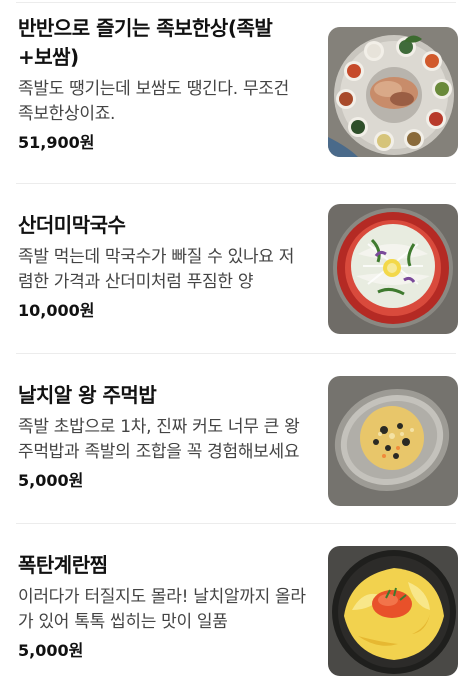  Describe the element at coordinates (63, 565) in the screenshot. I see `menu-item-name: 폭탄계란찜` at that location.